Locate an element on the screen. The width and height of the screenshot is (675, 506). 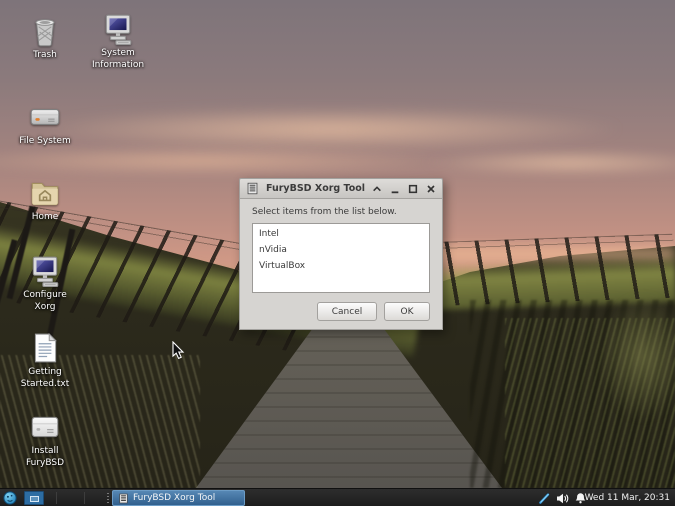
installer-drive-icon is located at coordinates (45, 427).